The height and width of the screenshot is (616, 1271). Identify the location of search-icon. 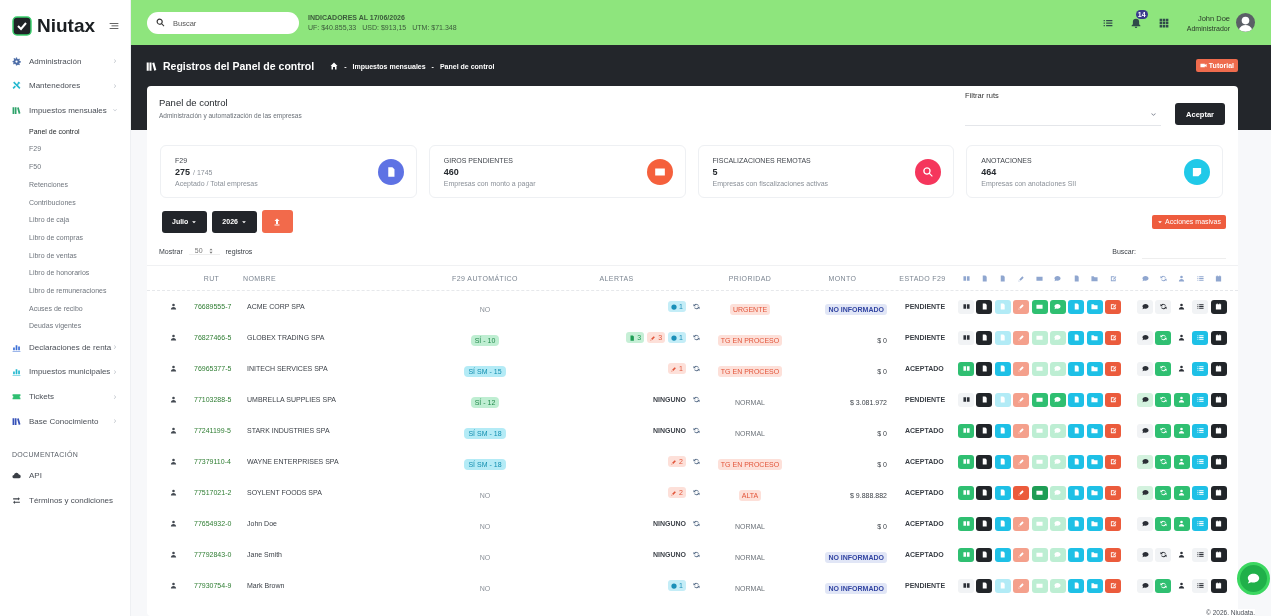
(160, 22).